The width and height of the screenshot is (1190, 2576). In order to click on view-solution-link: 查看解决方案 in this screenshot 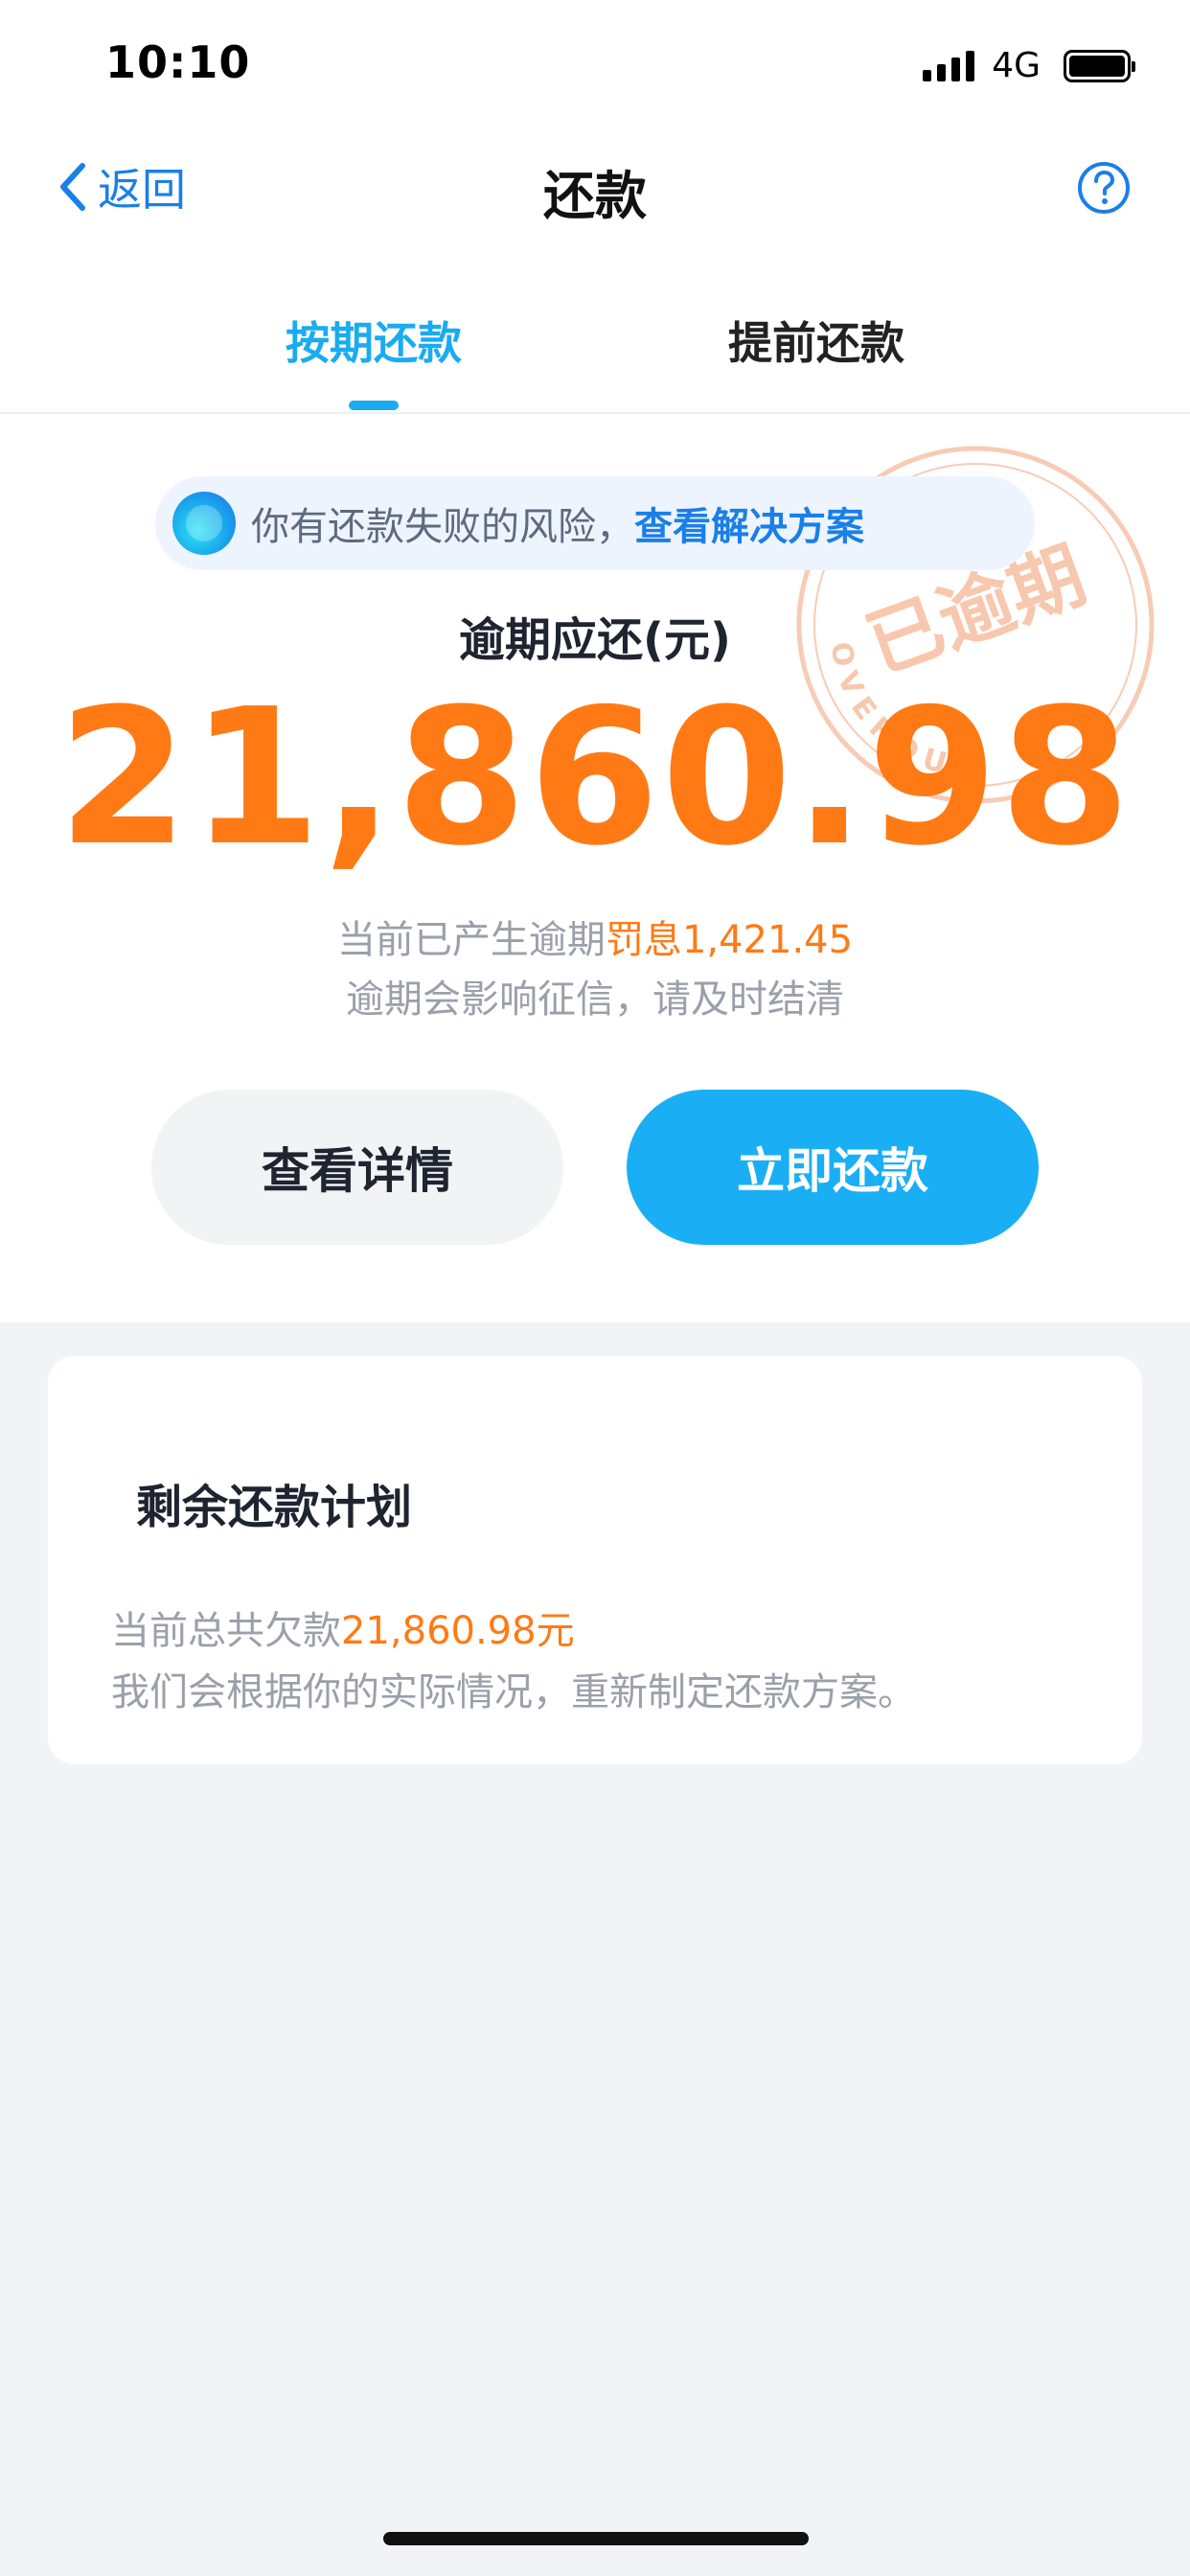, I will do `click(749, 523)`.